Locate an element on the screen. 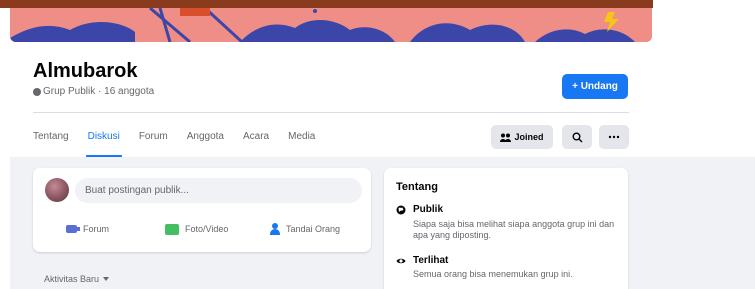 The height and width of the screenshot is (289, 755). cover-photo is located at coordinates (331, 25).